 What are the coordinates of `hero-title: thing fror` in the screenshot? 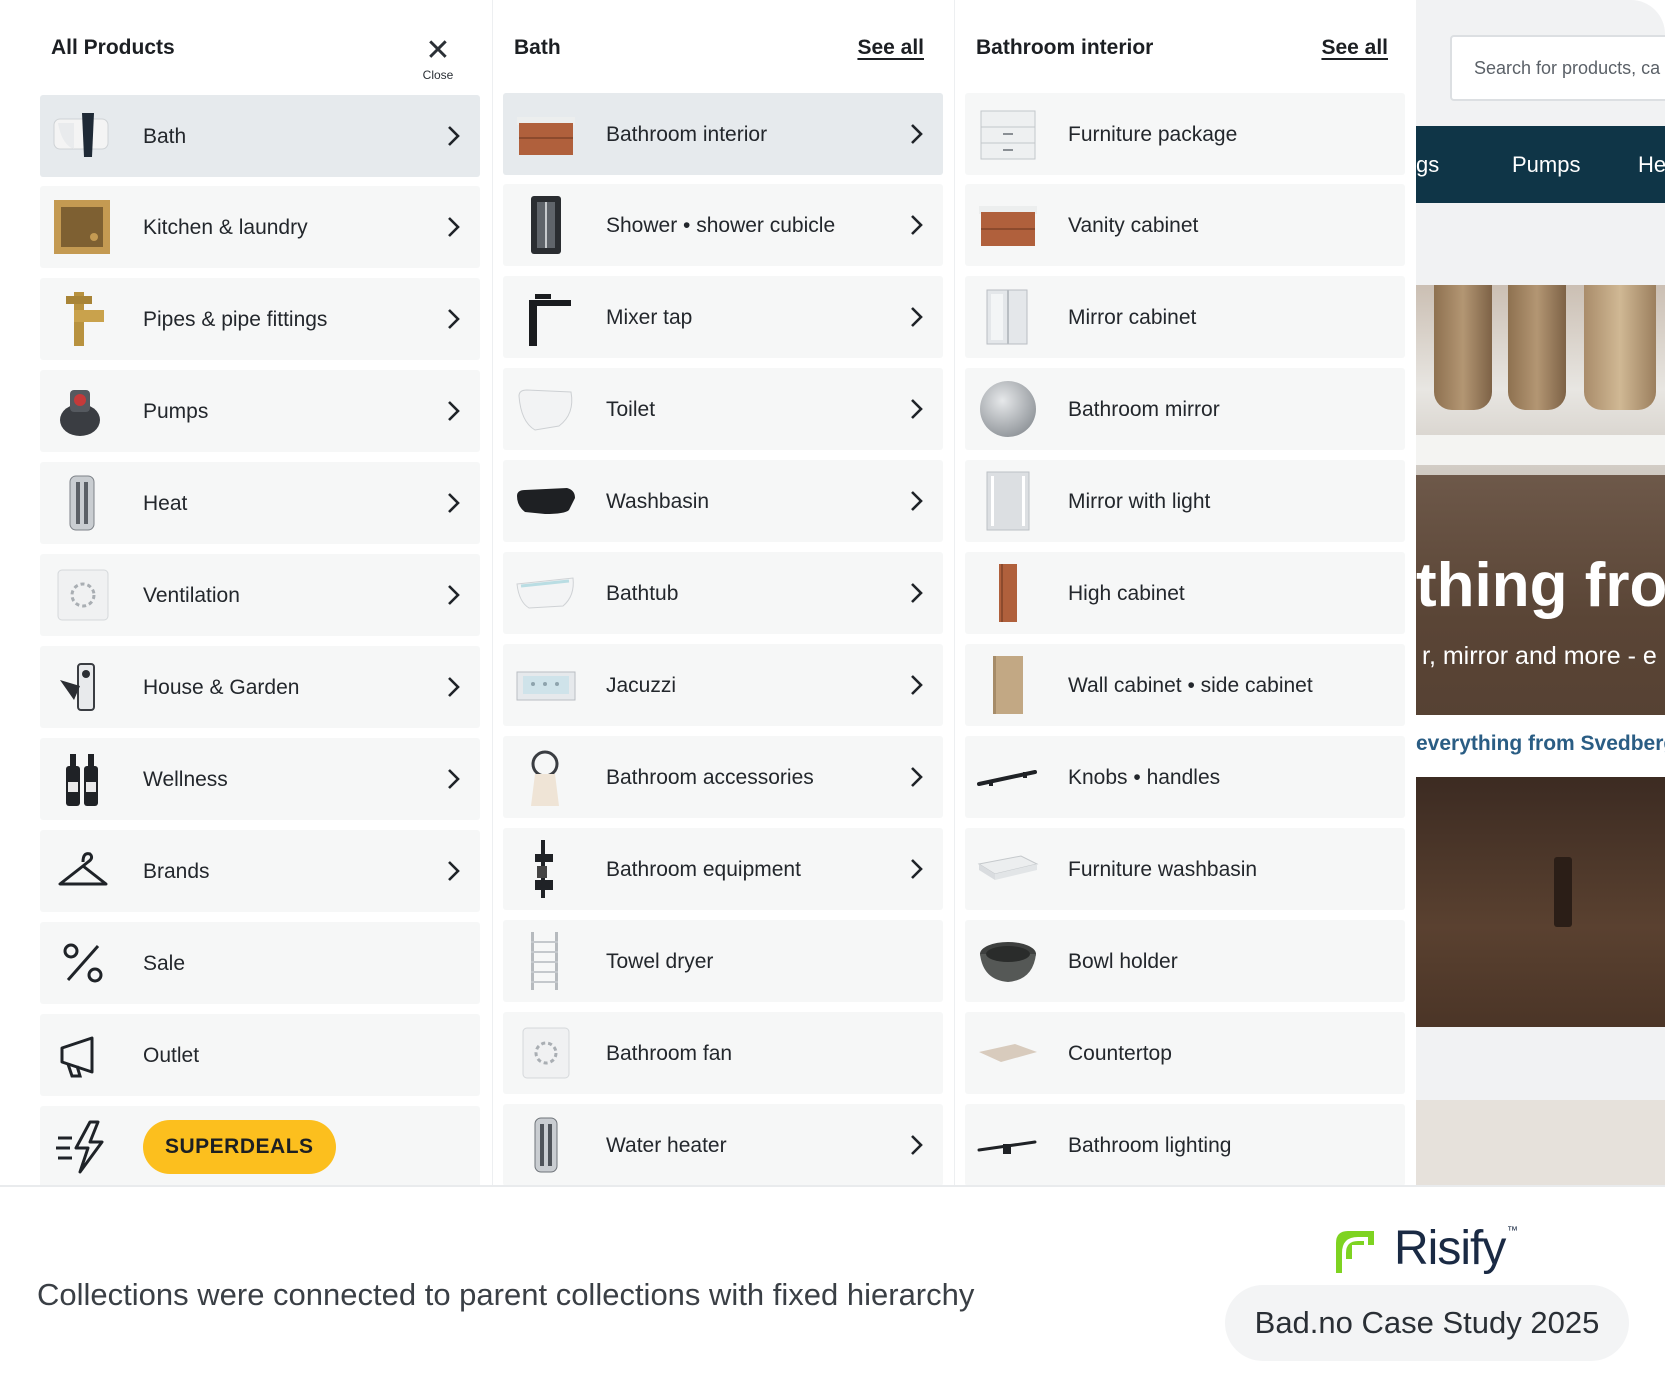 It's located at (1540, 585).